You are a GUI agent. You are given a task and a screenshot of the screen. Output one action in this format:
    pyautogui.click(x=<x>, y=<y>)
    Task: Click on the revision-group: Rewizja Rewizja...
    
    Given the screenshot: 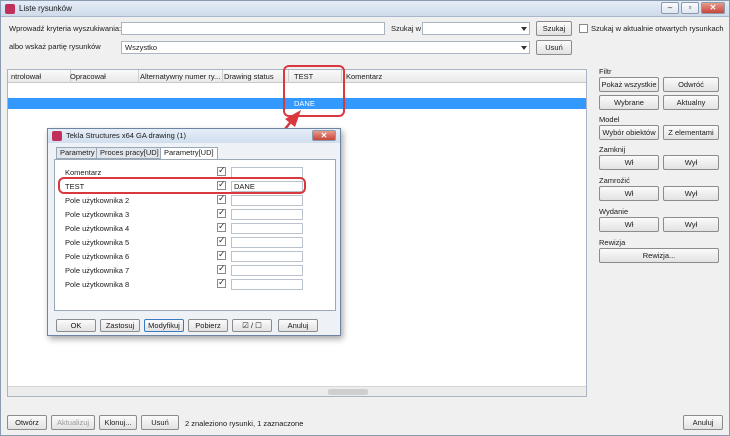 What is the action you would take?
    pyautogui.click(x=662, y=252)
    